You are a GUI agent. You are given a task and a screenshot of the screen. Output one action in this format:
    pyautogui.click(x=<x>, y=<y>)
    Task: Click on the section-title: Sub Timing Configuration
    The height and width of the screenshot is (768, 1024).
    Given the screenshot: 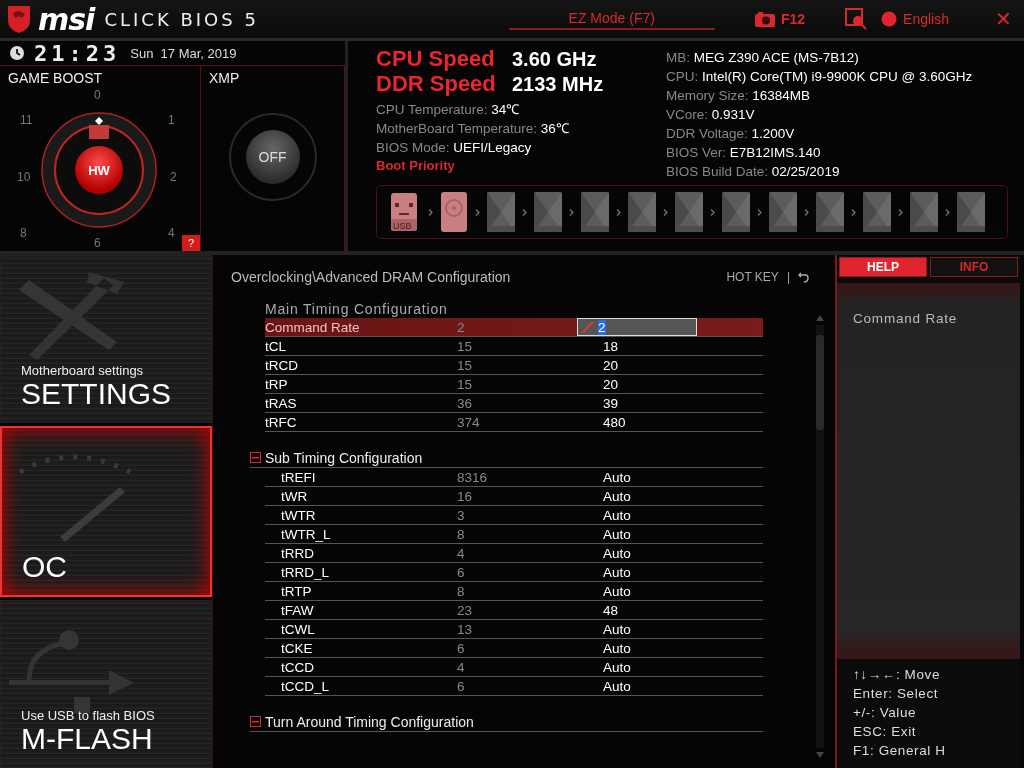 What is the action you would take?
    pyautogui.click(x=344, y=457)
    